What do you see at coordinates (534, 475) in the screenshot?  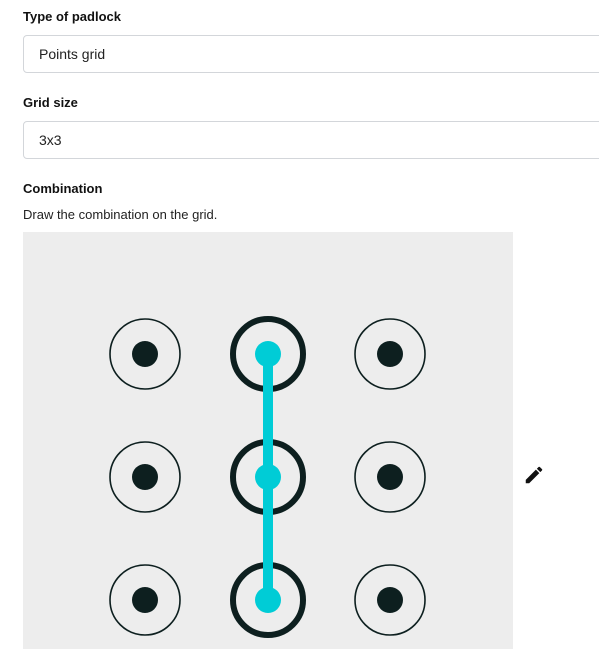 I see `pencil-icon` at bounding box center [534, 475].